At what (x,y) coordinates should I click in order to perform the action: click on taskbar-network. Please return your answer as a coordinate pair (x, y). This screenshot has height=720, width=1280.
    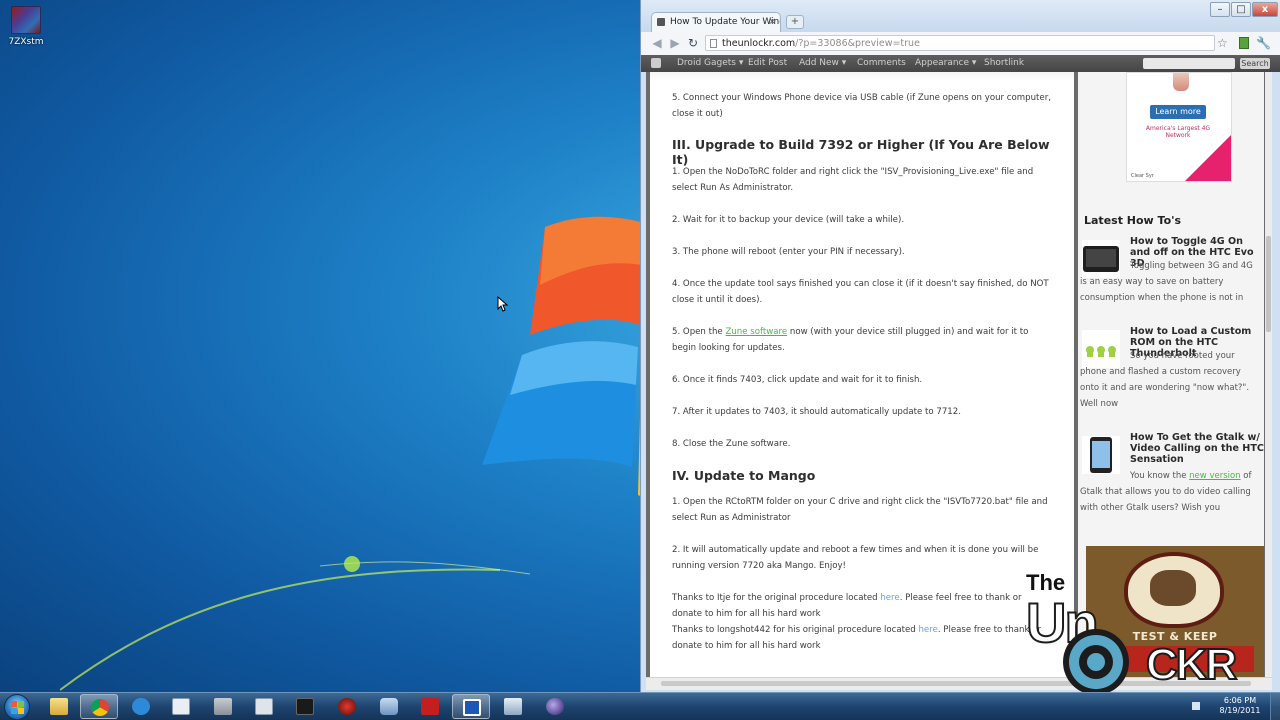
    Looking at the image, I should click on (513, 706).